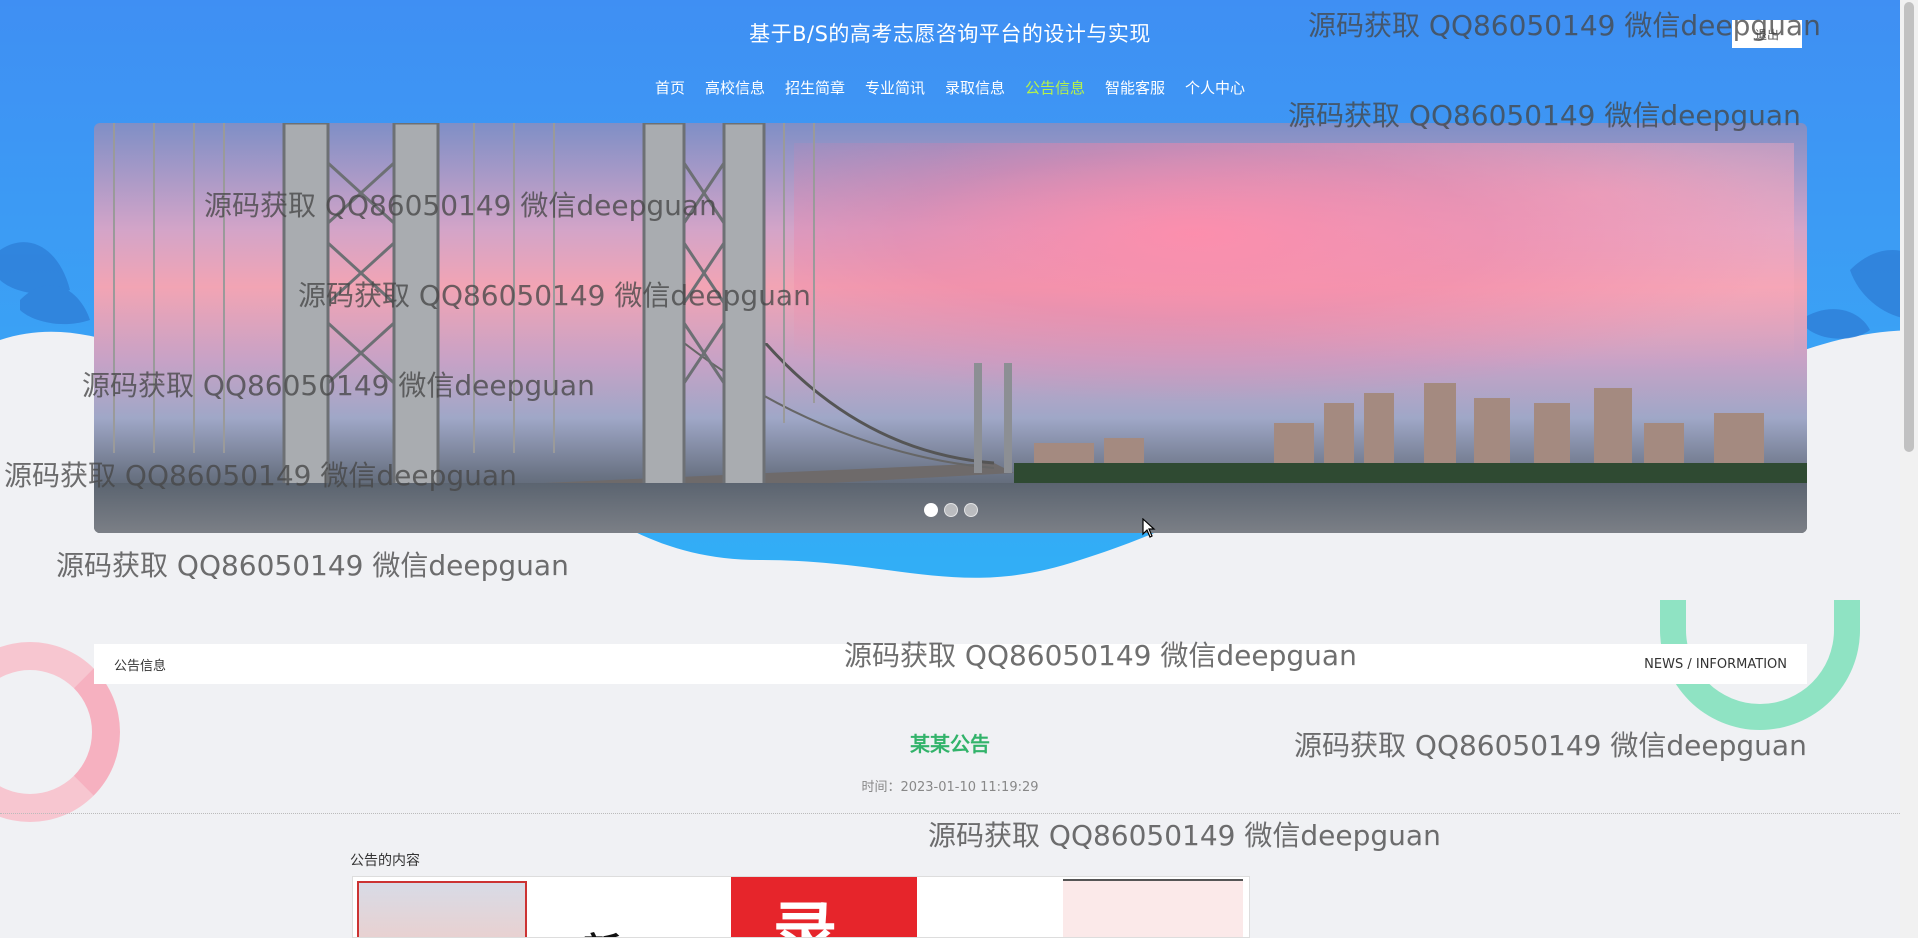  Describe the element at coordinates (950, 787) in the screenshot. I see `article-time: 时间：2023-01-10 11:19:29` at that location.